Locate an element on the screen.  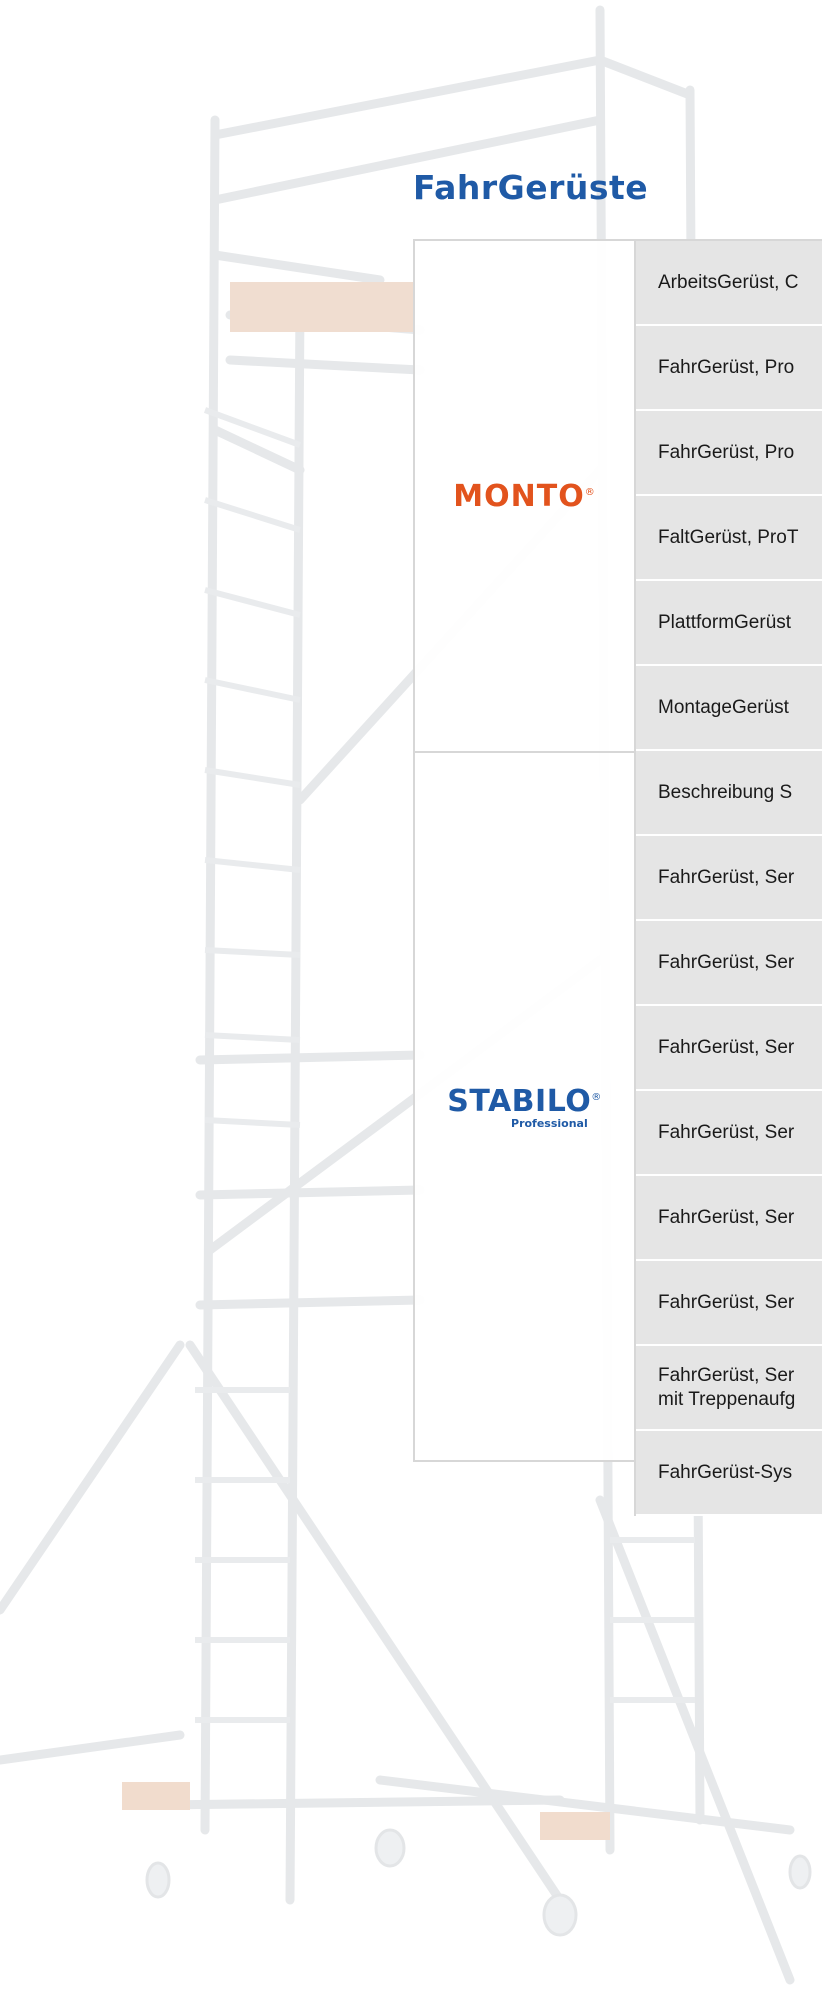
product-row-serie-3: FahrGerüst, Ser is located at coordinates (729, 1048).